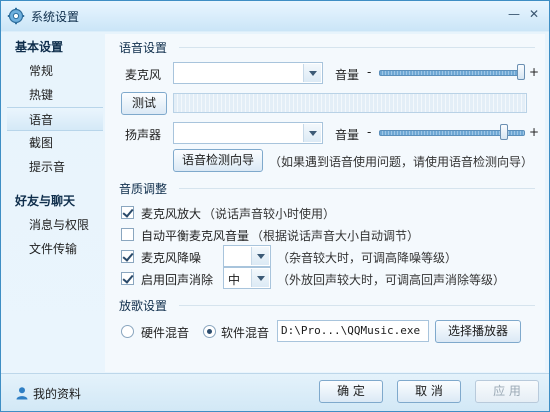 The height and width of the screenshot is (412, 550). What do you see at coordinates (45, 201) in the screenshot?
I see `sidebar-group-friends-chat: 好友与聊天` at bounding box center [45, 201].